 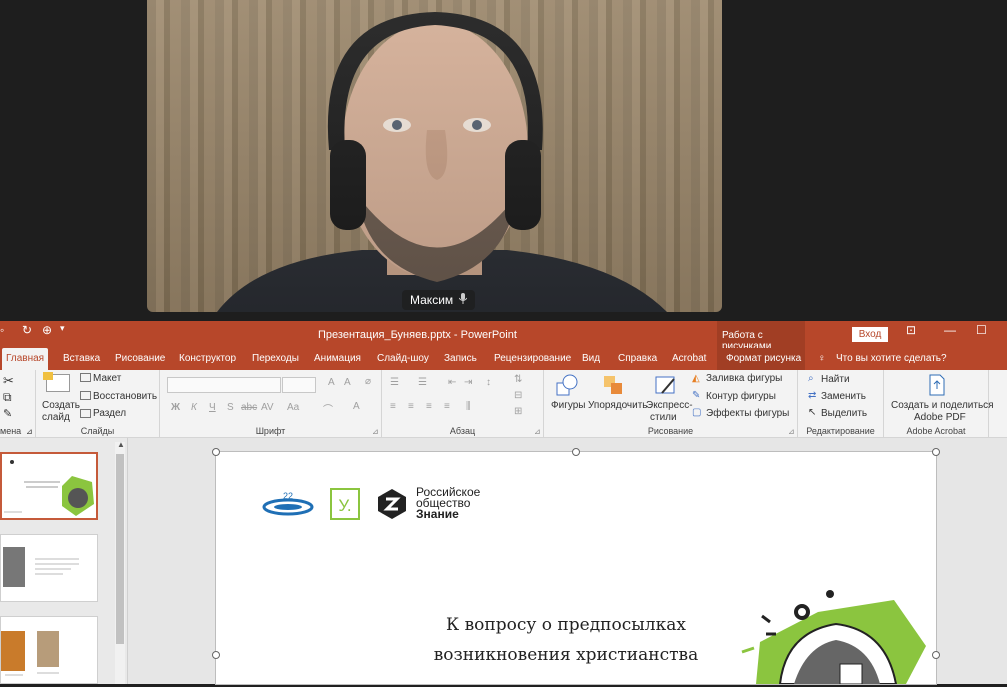 I want to click on new-slide-label-1: Создать, so click(x=61, y=405).